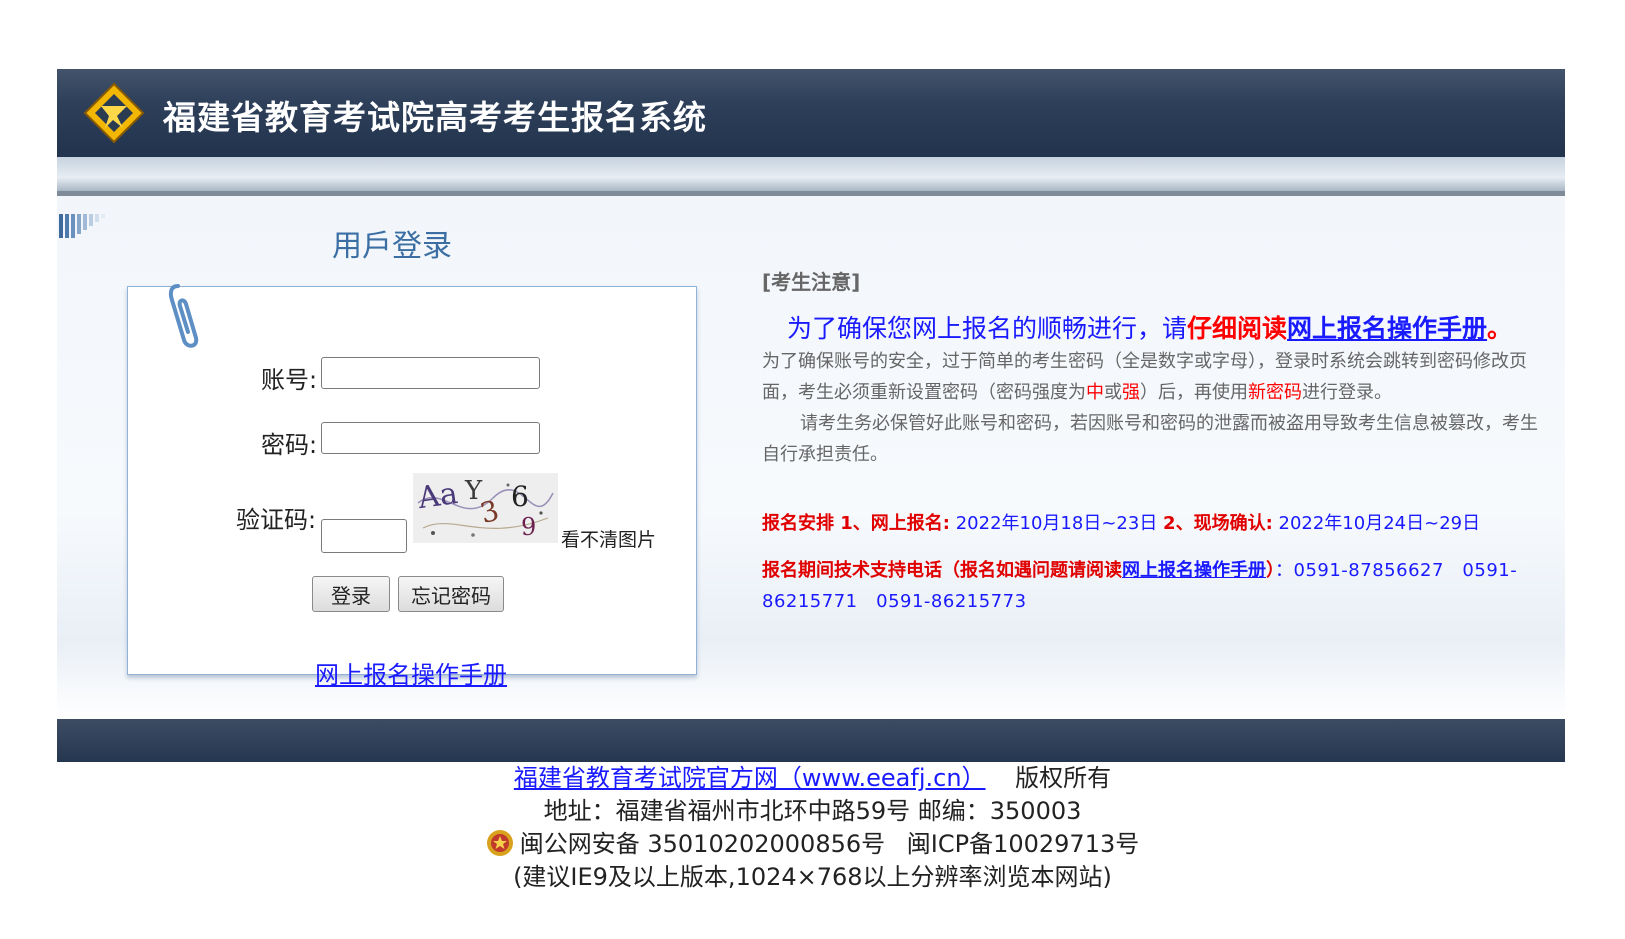 This screenshot has width=1625, height=939. I want to click on copyright-text: 版权所有, so click(1063, 778).